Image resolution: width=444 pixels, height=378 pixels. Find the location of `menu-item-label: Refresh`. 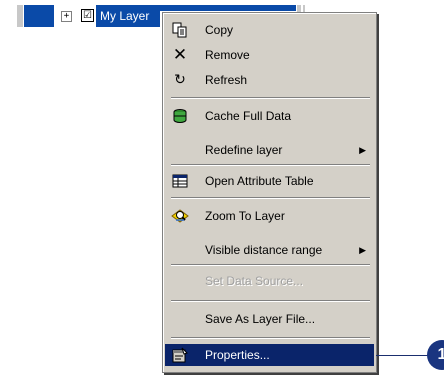

menu-item-label: Refresh is located at coordinates (226, 80).